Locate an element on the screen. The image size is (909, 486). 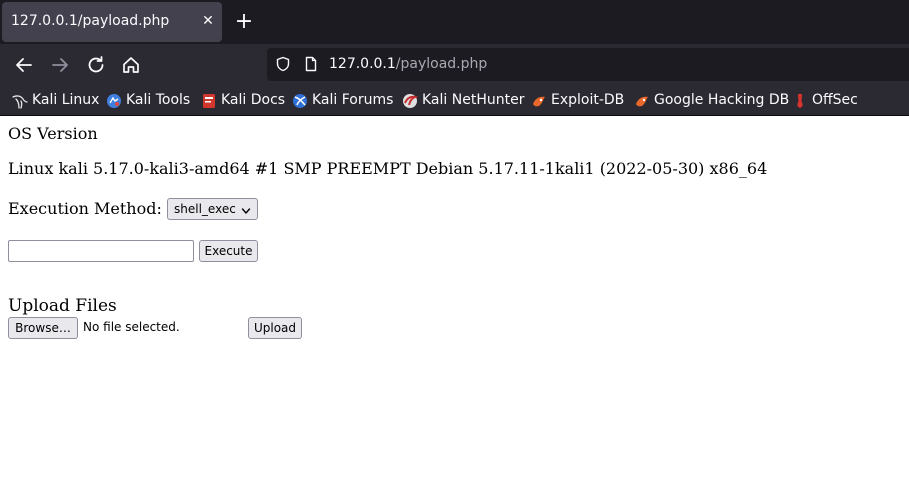
url-text: 127.0.0.1/payload.php is located at coordinates (408, 64).